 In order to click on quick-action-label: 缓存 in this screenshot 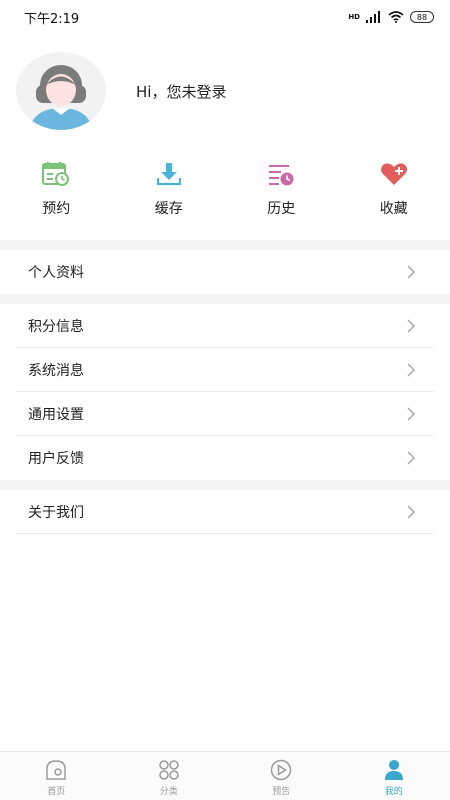, I will do `click(168, 209)`.